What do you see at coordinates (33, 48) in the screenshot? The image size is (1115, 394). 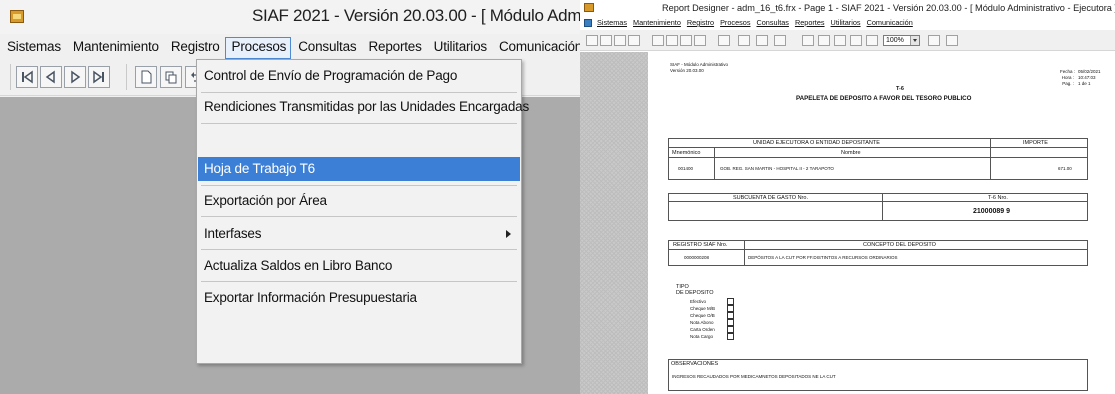 I see `menu-sistemas: Sistemas` at bounding box center [33, 48].